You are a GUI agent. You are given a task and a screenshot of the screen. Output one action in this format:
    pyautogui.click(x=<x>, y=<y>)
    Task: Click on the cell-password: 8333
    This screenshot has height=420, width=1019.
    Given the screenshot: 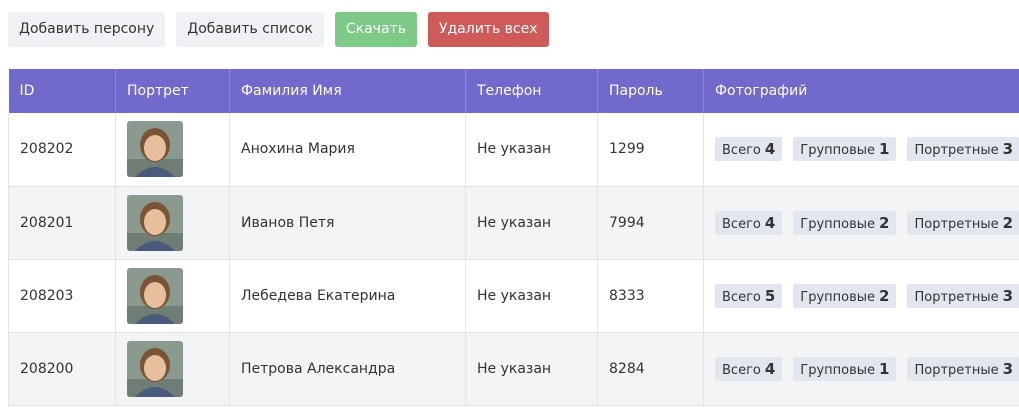 What is the action you would take?
    pyautogui.click(x=650, y=296)
    